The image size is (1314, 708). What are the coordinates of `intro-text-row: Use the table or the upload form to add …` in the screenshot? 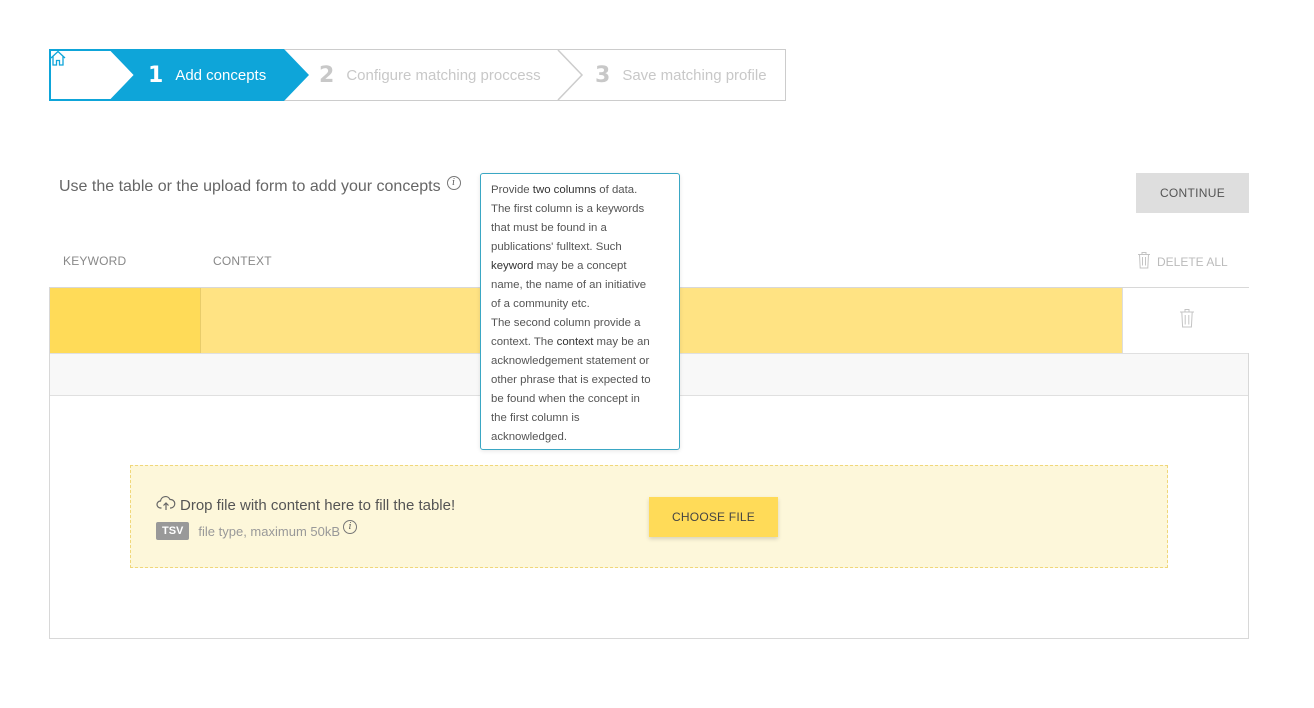 It's located at (260, 186).